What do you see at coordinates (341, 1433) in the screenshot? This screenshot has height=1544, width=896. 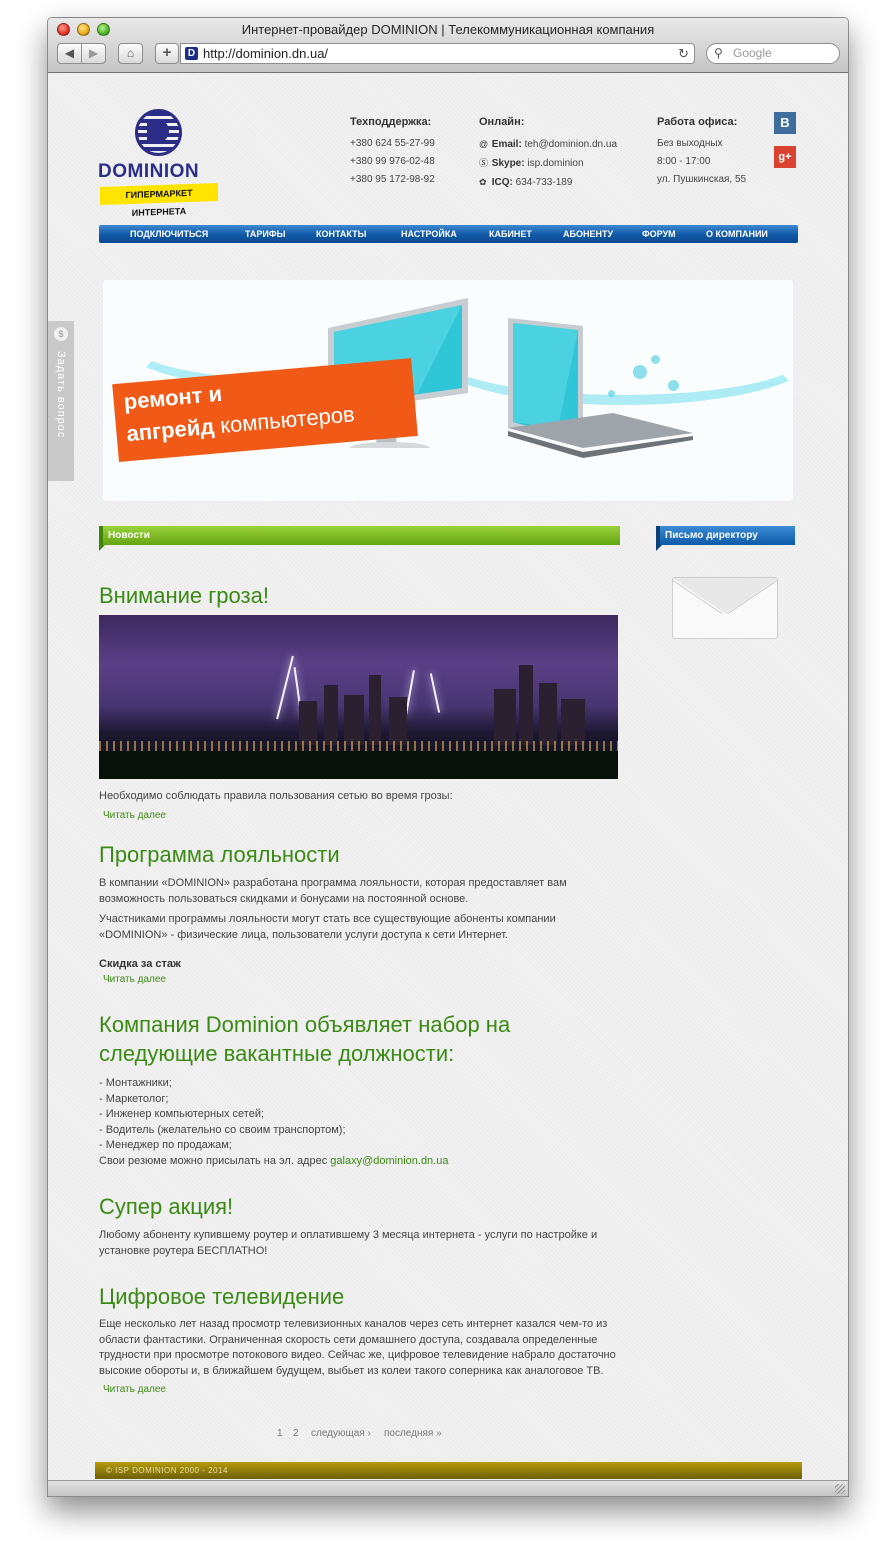 I see `pager-next: следующая ›` at bounding box center [341, 1433].